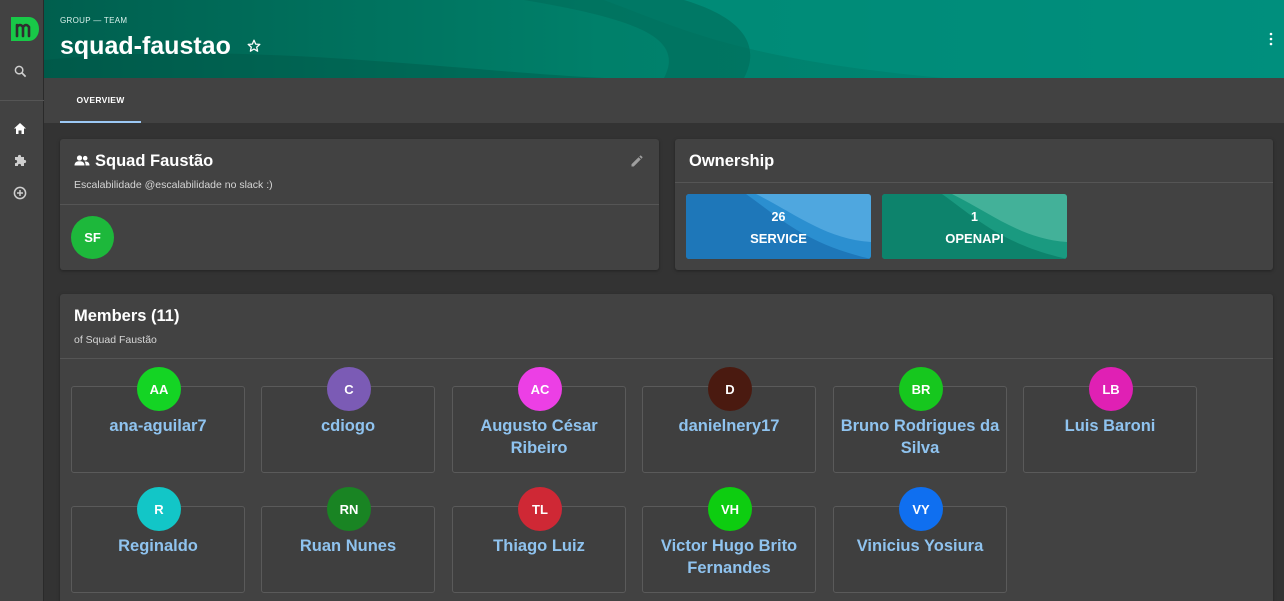 The height and width of the screenshot is (601, 1284). I want to click on app-logo, so click(25, 29).